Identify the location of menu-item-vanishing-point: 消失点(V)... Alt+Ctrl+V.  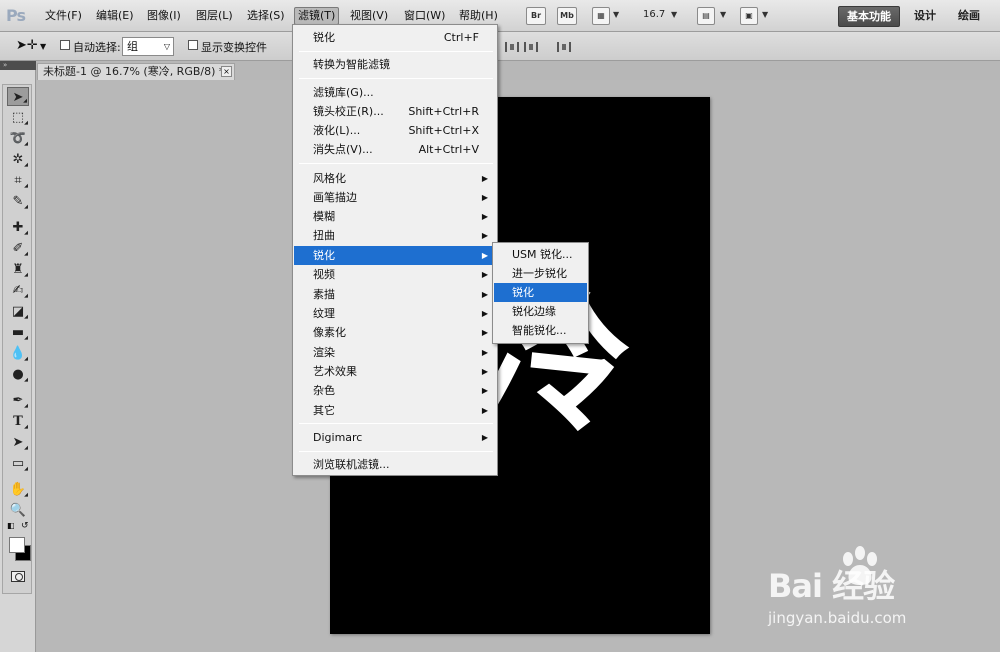
(395, 149).